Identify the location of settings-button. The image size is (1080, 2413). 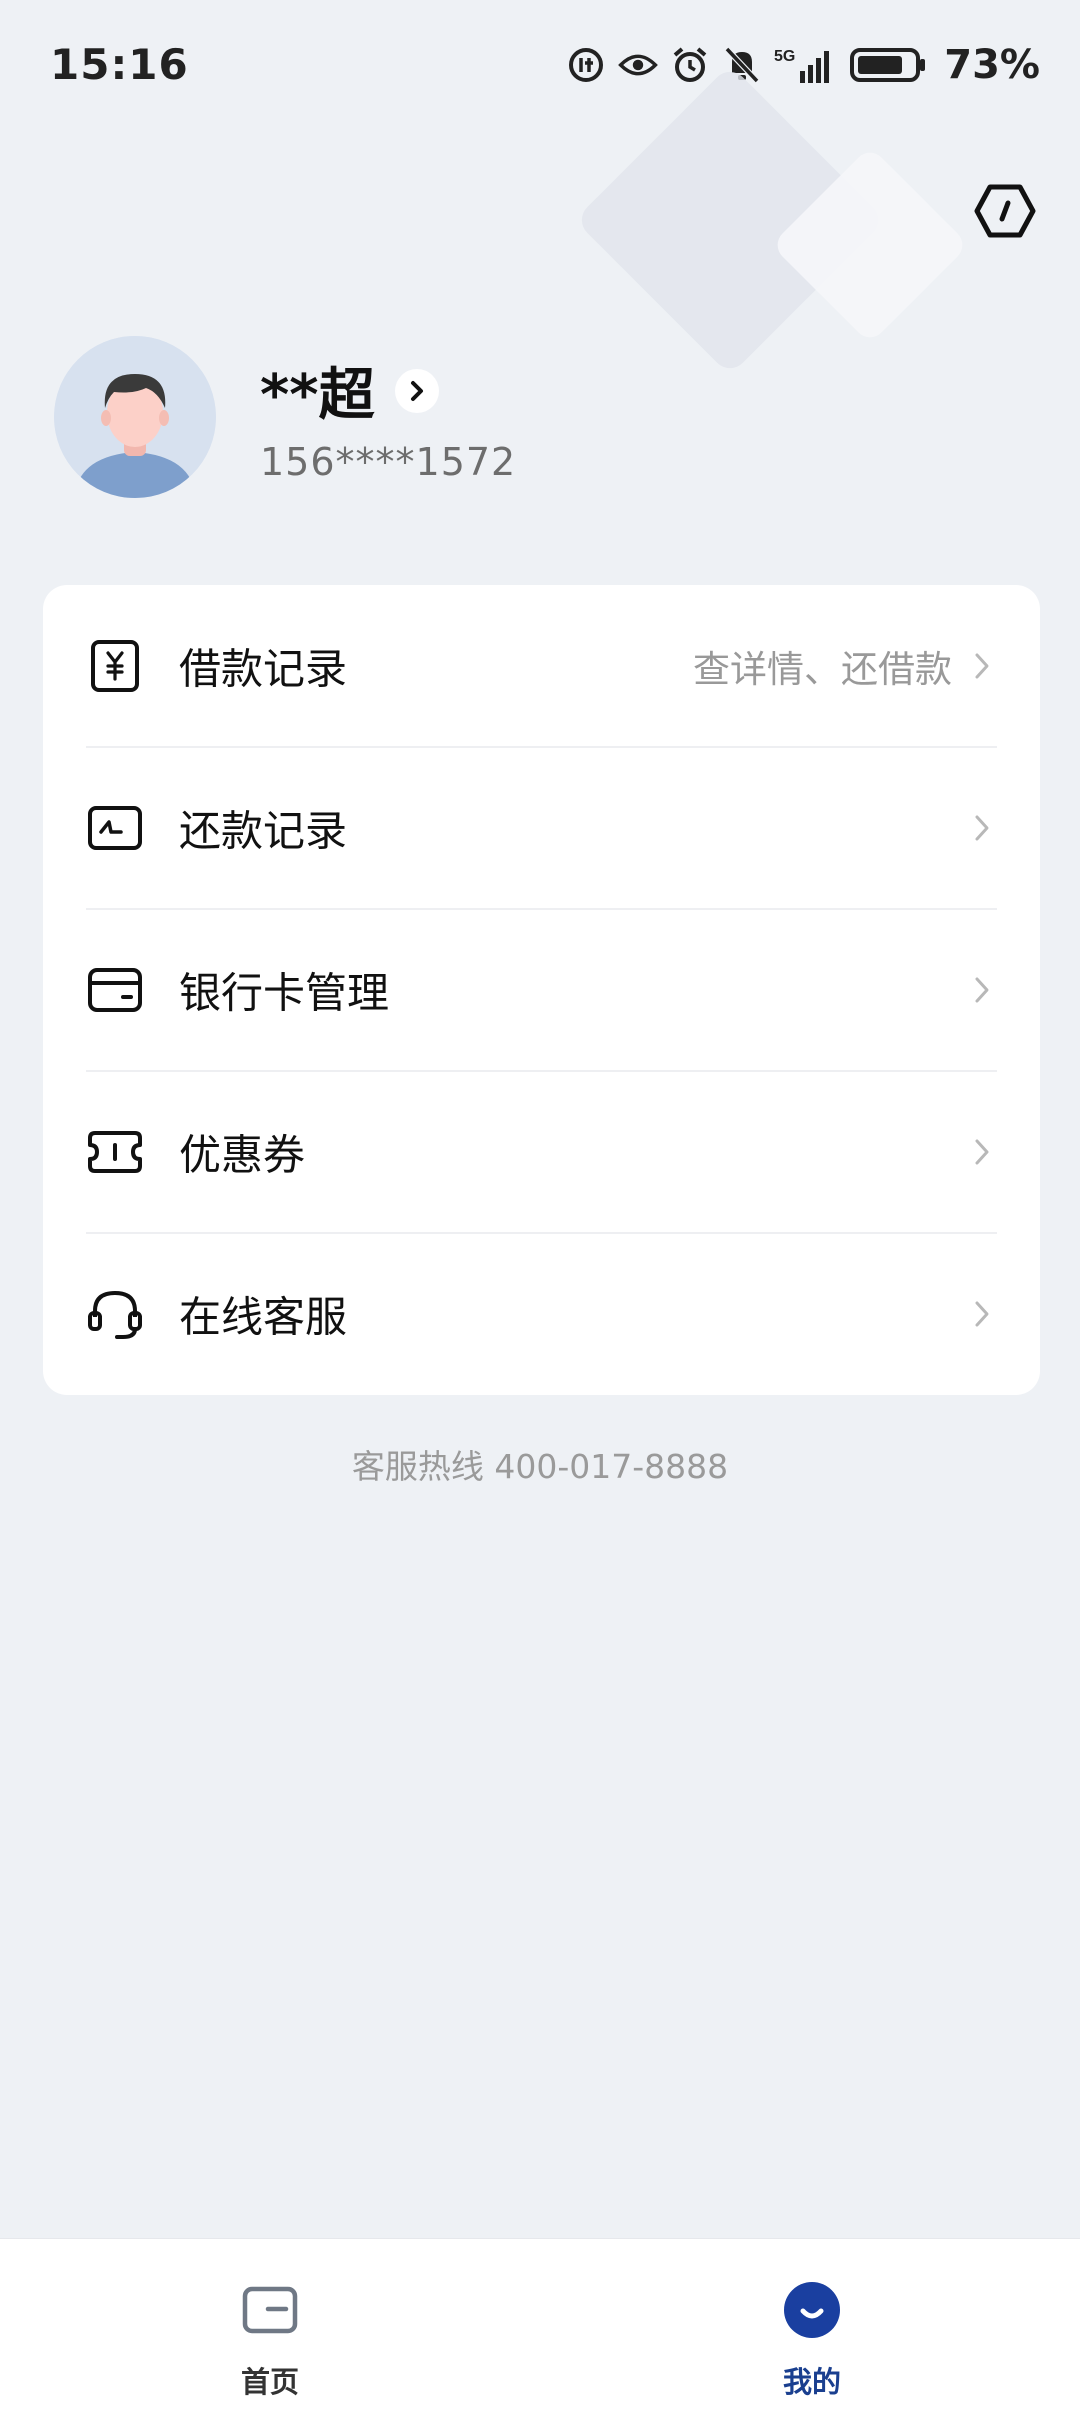
(1005, 211).